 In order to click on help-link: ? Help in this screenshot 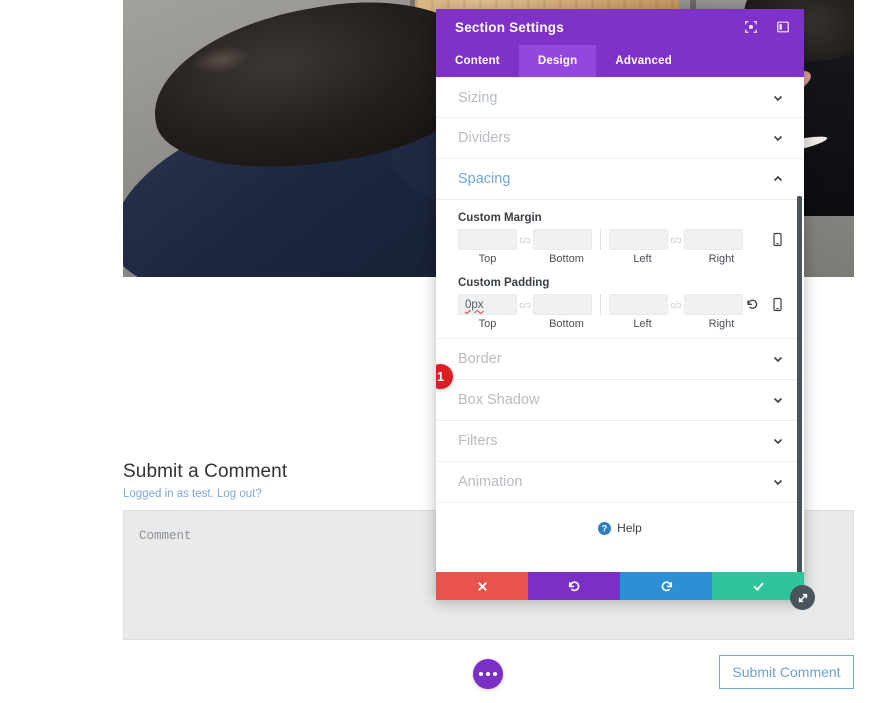, I will do `click(620, 519)`.